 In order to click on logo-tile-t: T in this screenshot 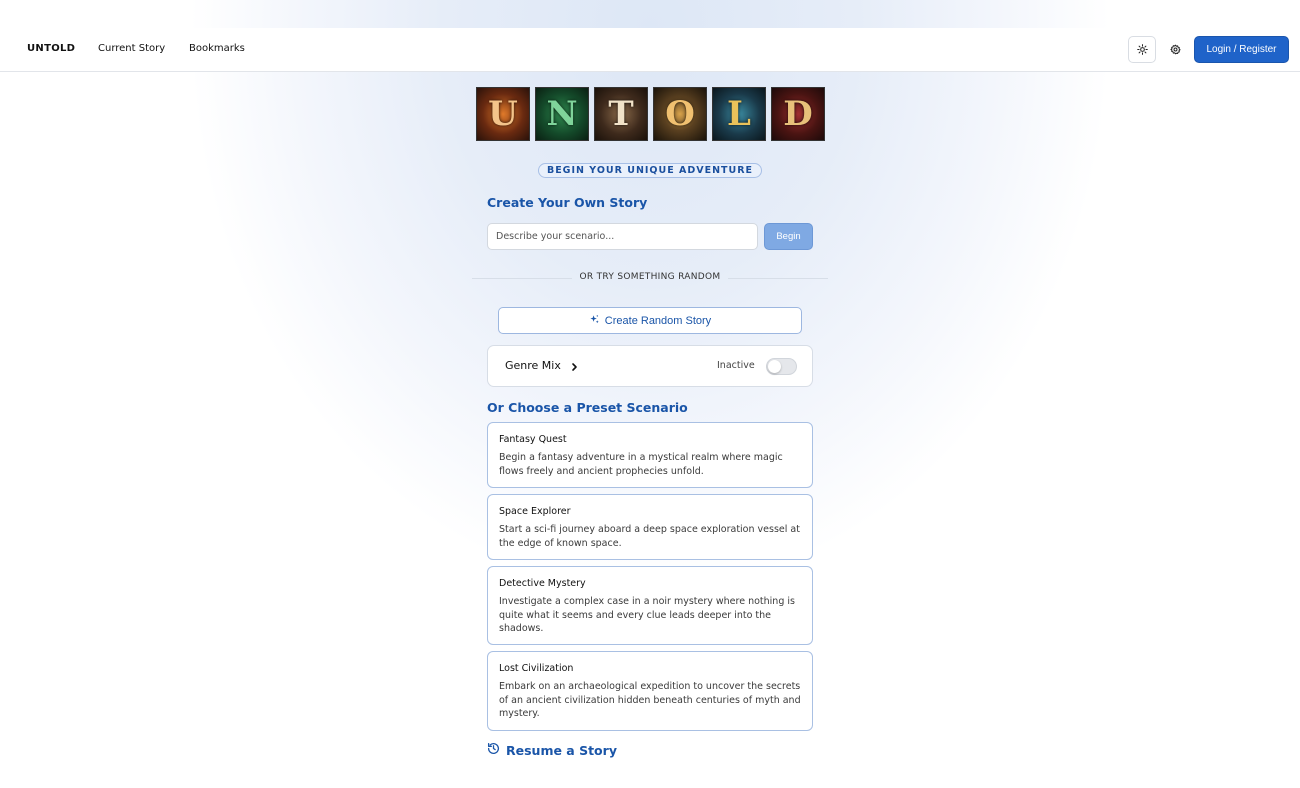, I will do `click(621, 114)`.